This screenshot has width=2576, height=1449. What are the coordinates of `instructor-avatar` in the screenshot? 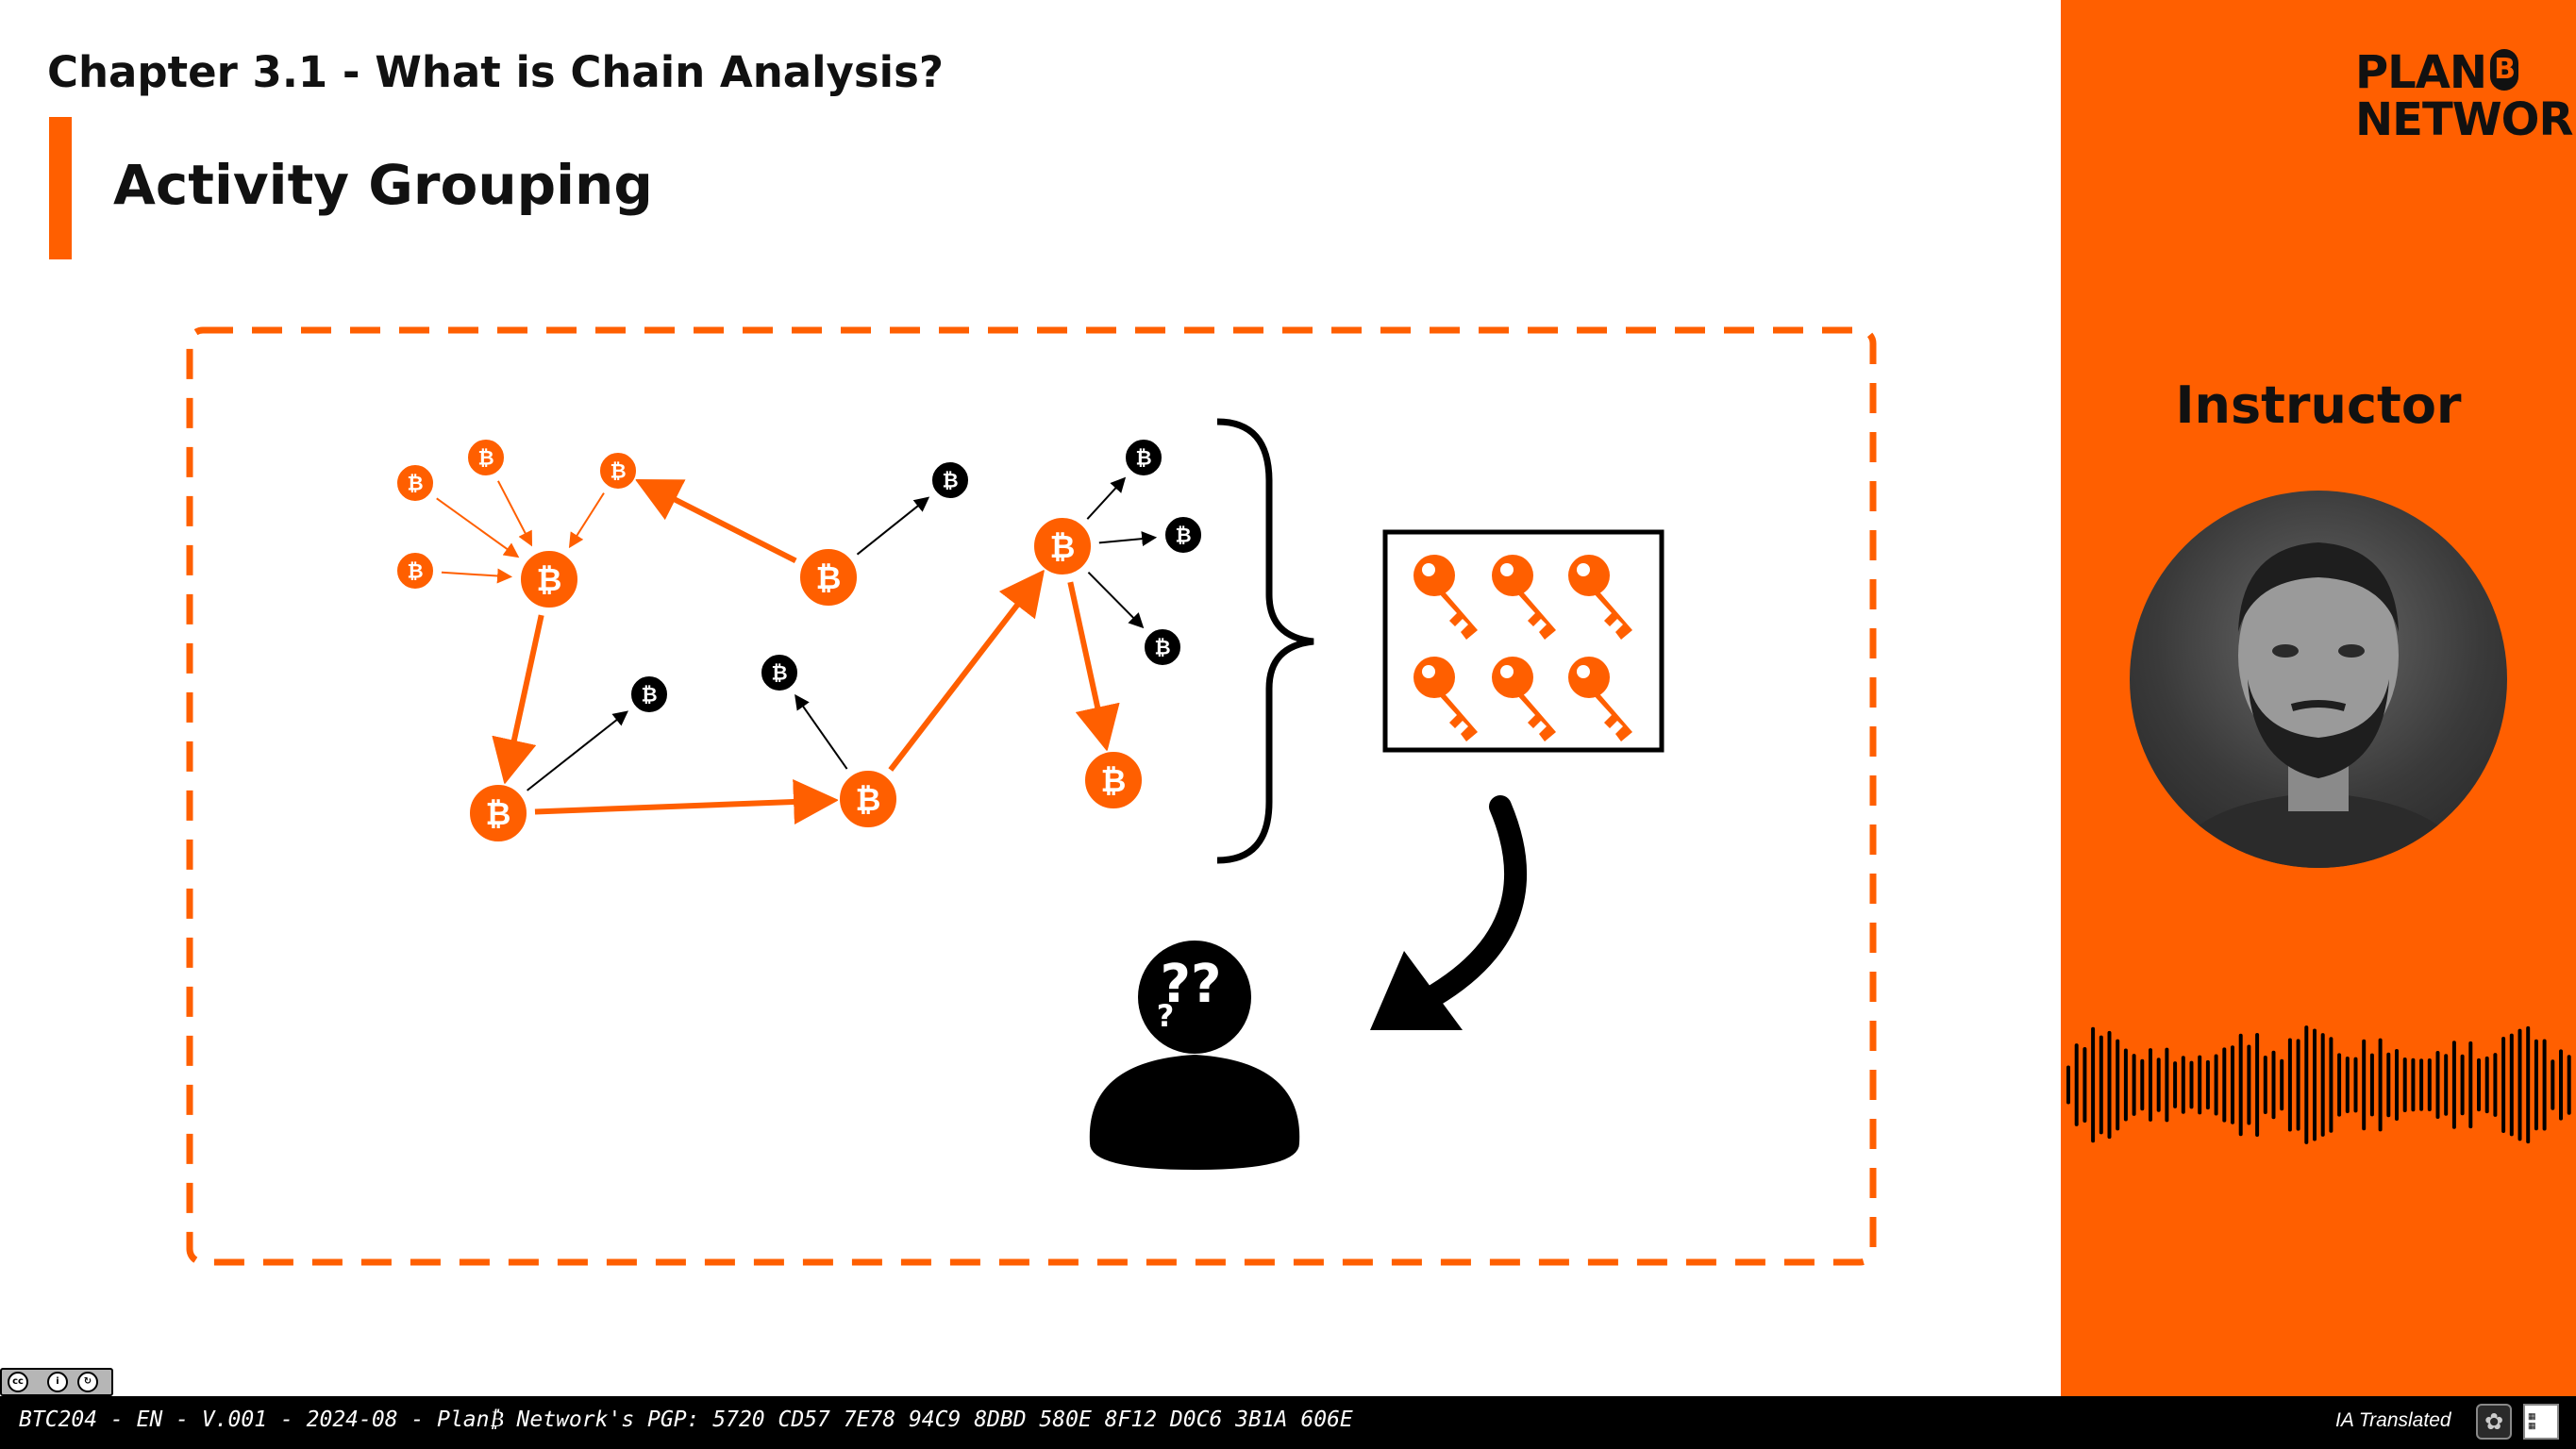 It's located at (2318, 680).